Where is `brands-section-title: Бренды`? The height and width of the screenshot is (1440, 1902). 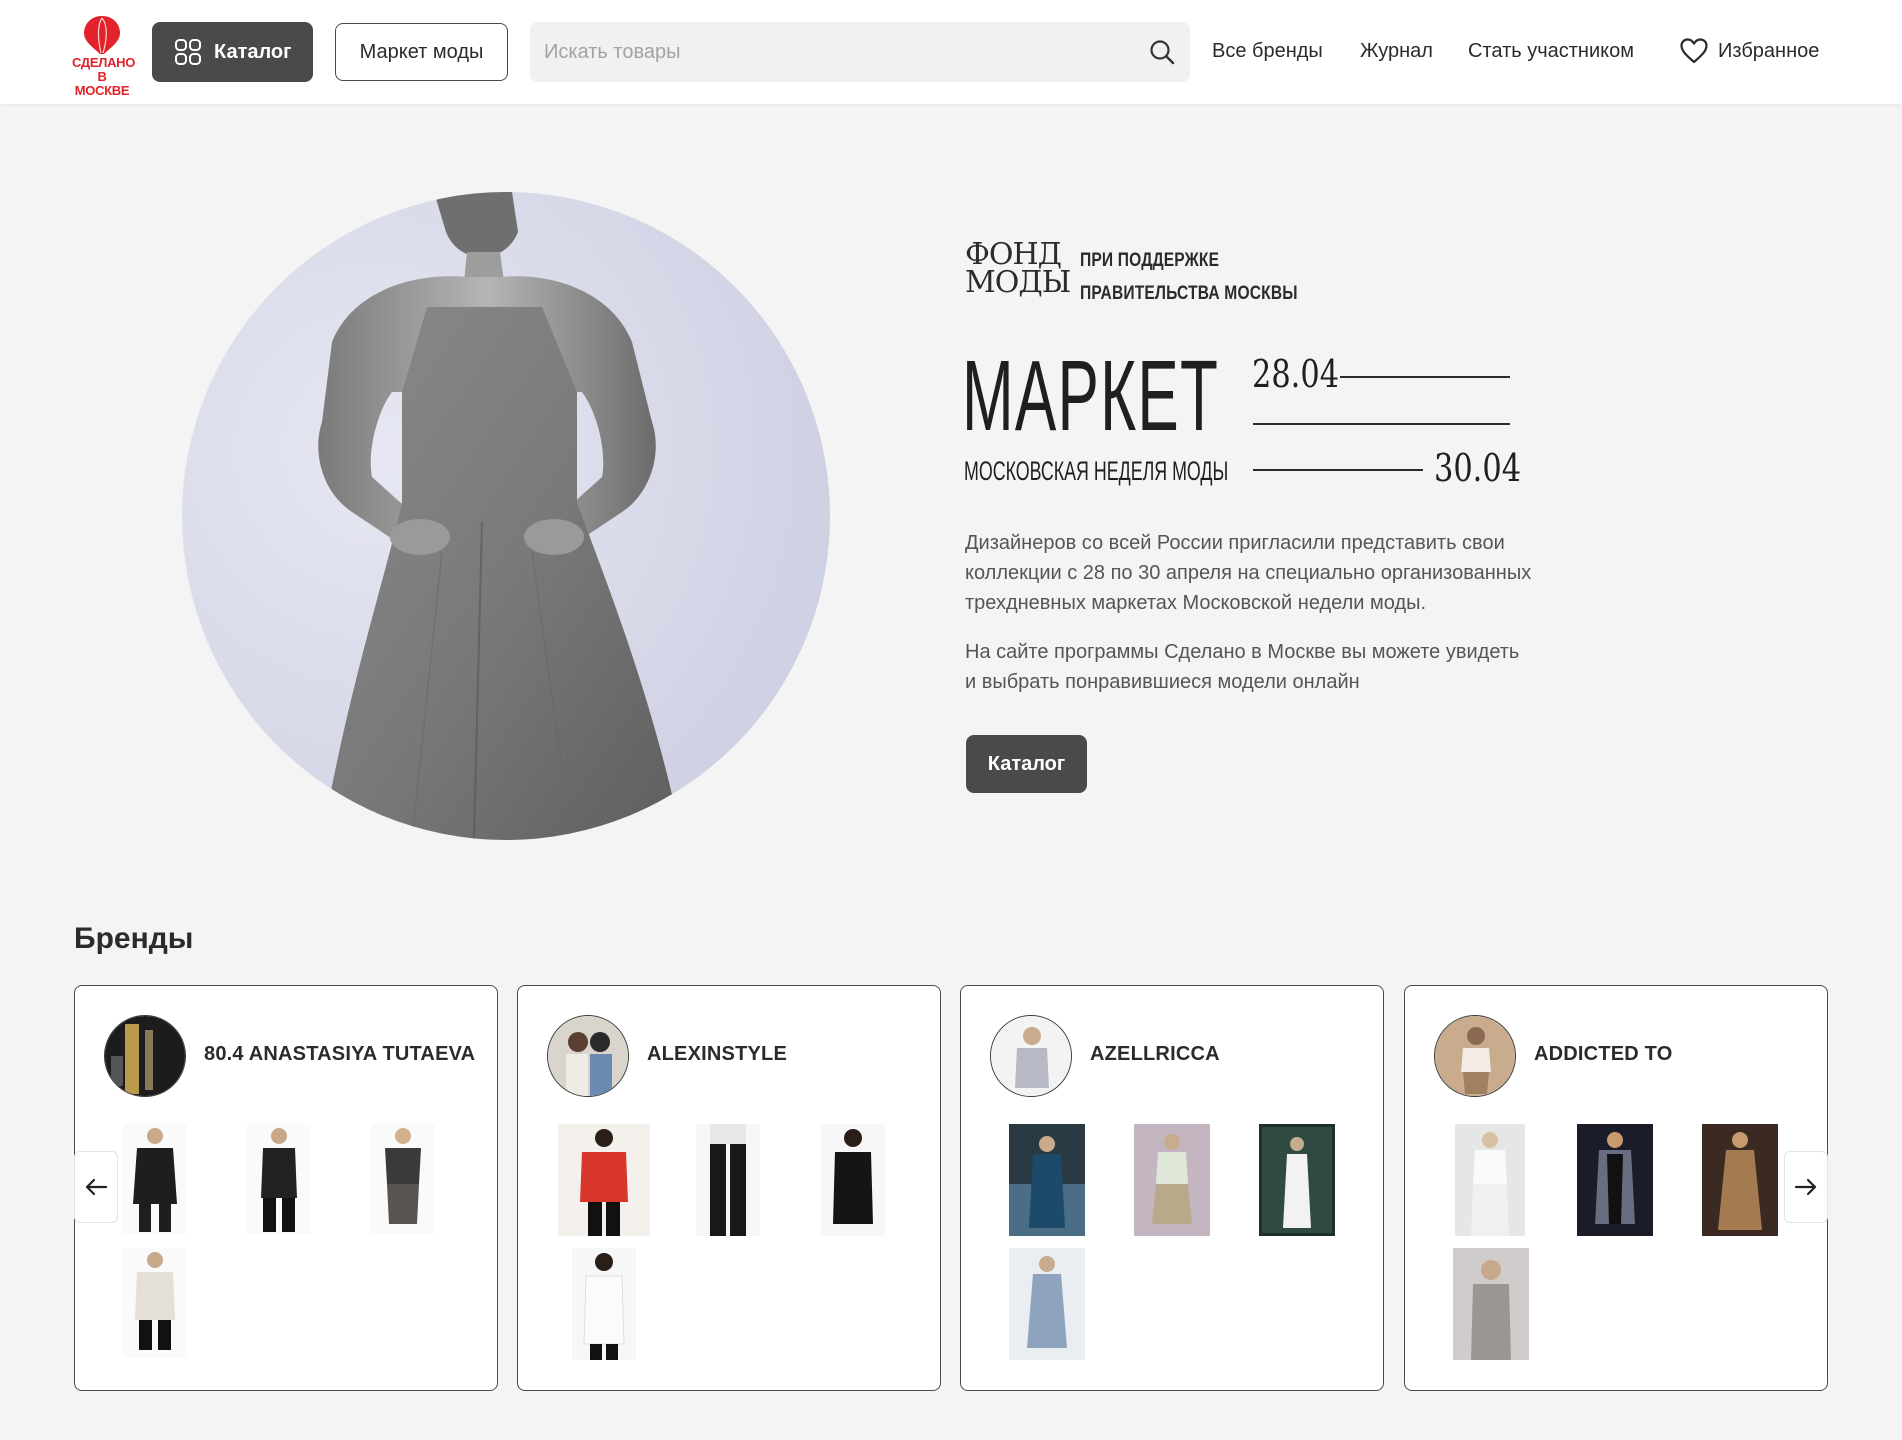
brands-section-title: Бренды is located at coordinates (134, 938).